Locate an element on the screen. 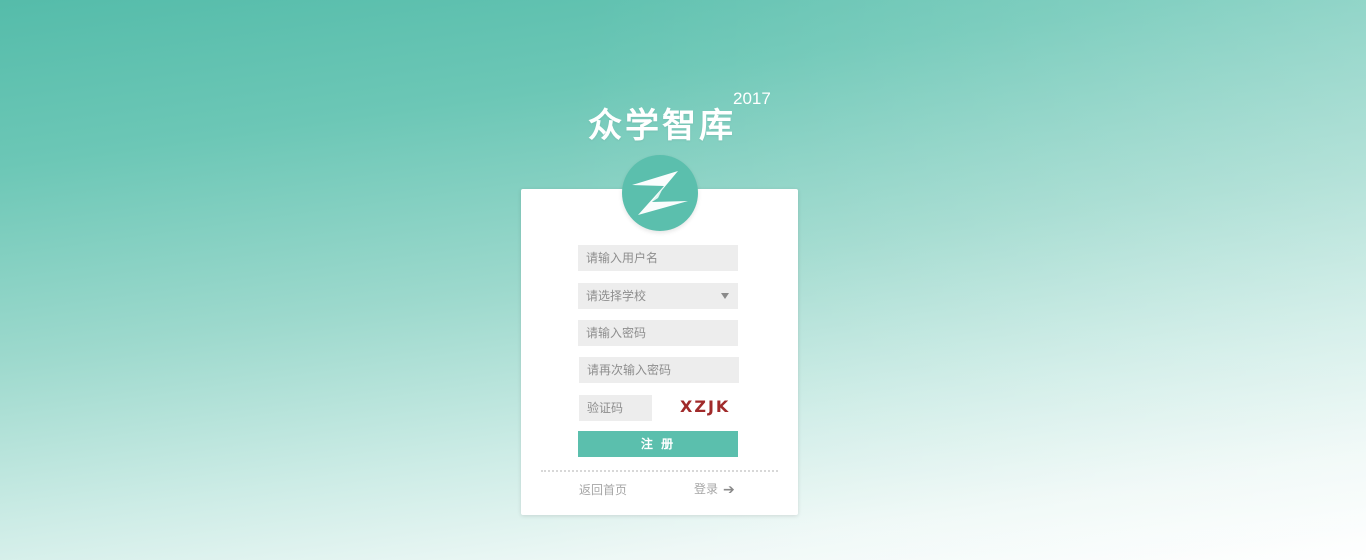 The width and height of the screenshot is (1366, 560). password-input is located at coordinates (658, 333).